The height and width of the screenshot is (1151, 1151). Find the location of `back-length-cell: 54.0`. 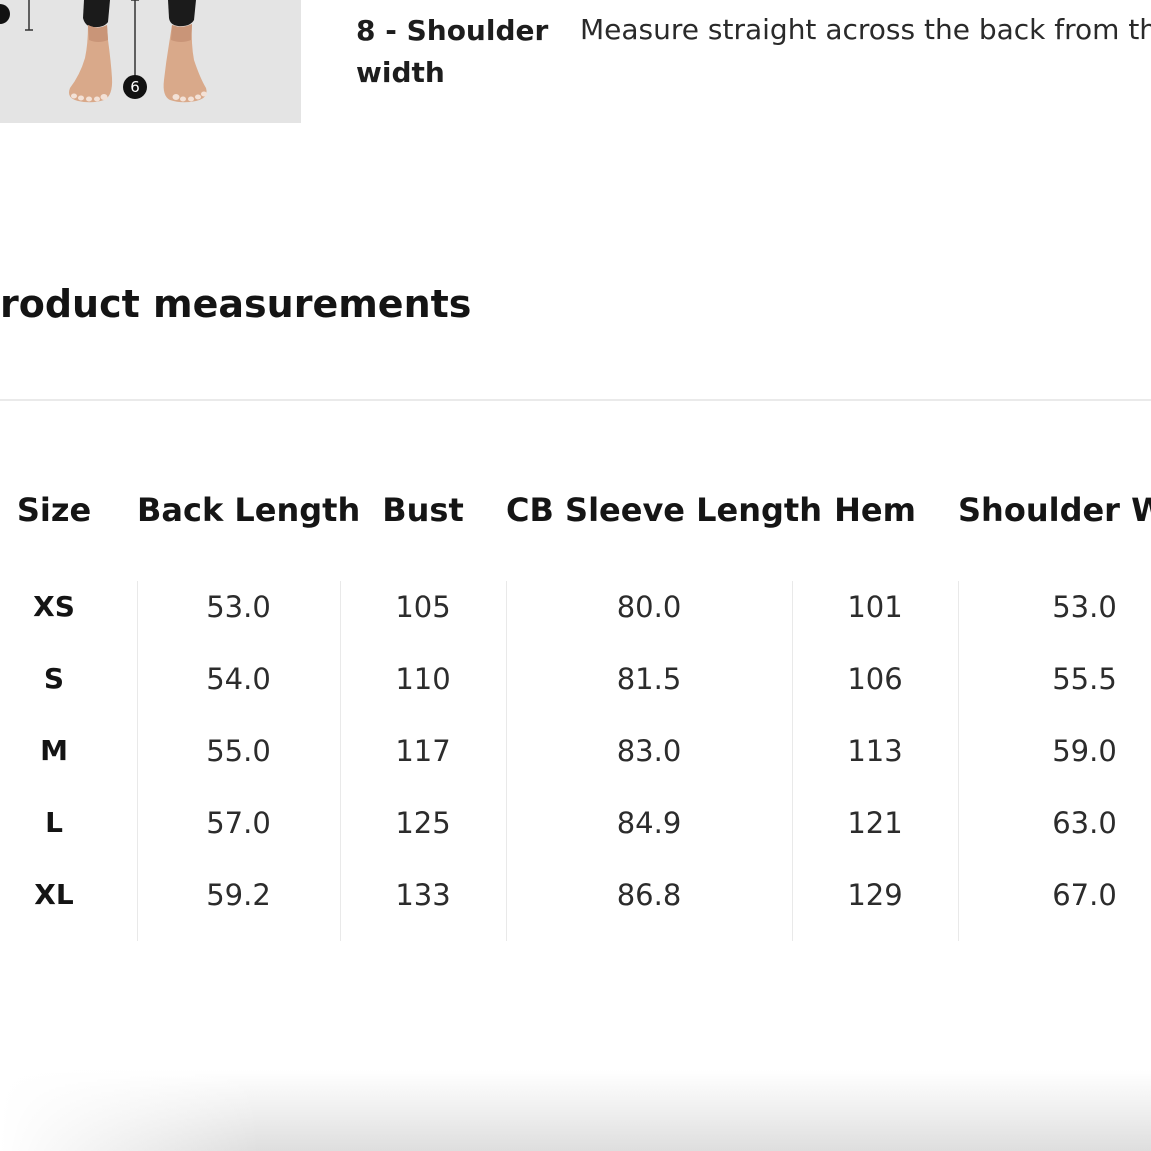

back-length-cell: 54.0 is located at coordinates (238, 679).